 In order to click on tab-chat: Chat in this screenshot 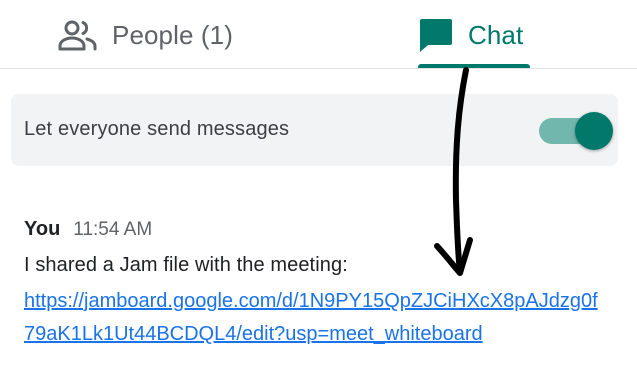, I will do `click(518, 35)`.